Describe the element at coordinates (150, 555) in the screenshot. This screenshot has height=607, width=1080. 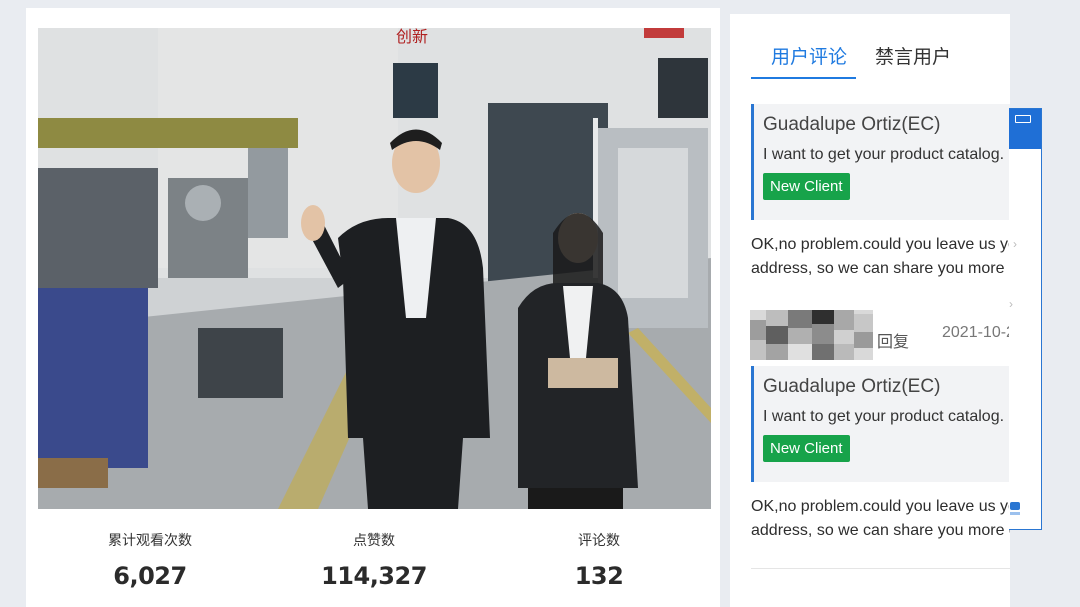
I see `views-stat: 累计观看次数 6,027` at that location.